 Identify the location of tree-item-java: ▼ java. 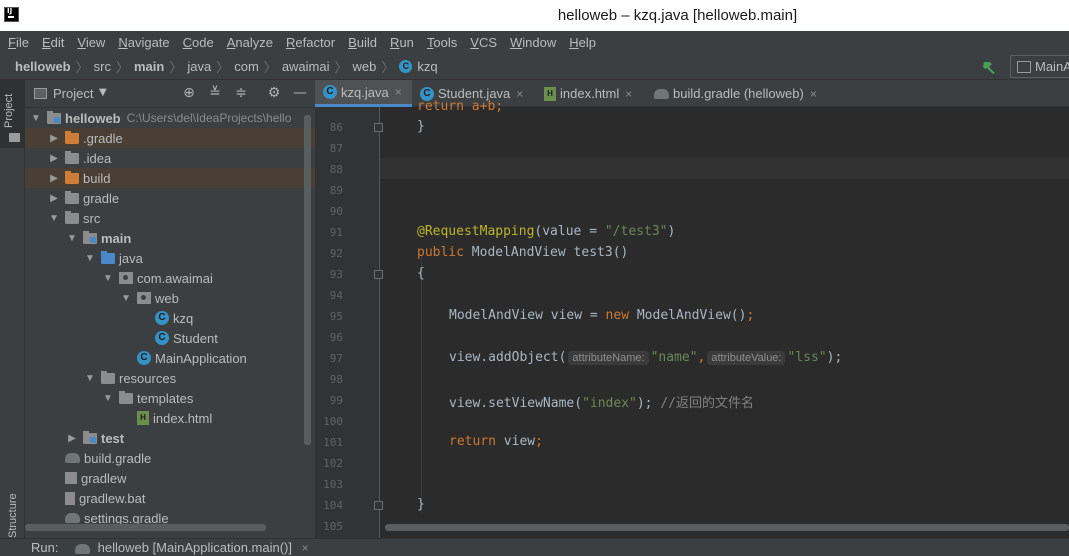
(170, 258).